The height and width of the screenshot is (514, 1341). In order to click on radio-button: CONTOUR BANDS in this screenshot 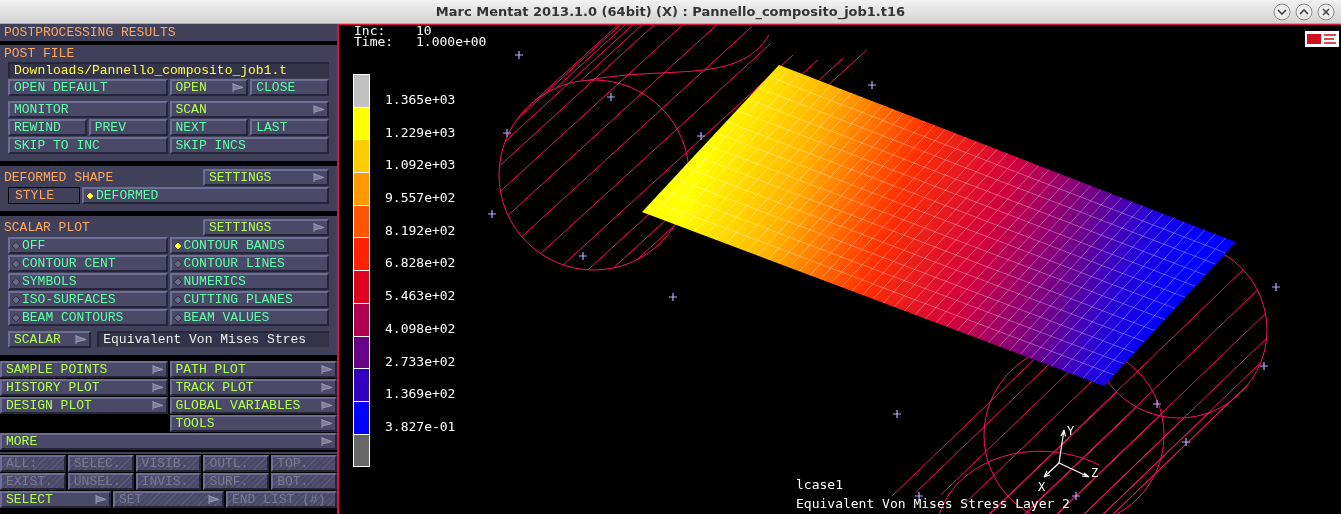, I will do `click(249, 245)`.